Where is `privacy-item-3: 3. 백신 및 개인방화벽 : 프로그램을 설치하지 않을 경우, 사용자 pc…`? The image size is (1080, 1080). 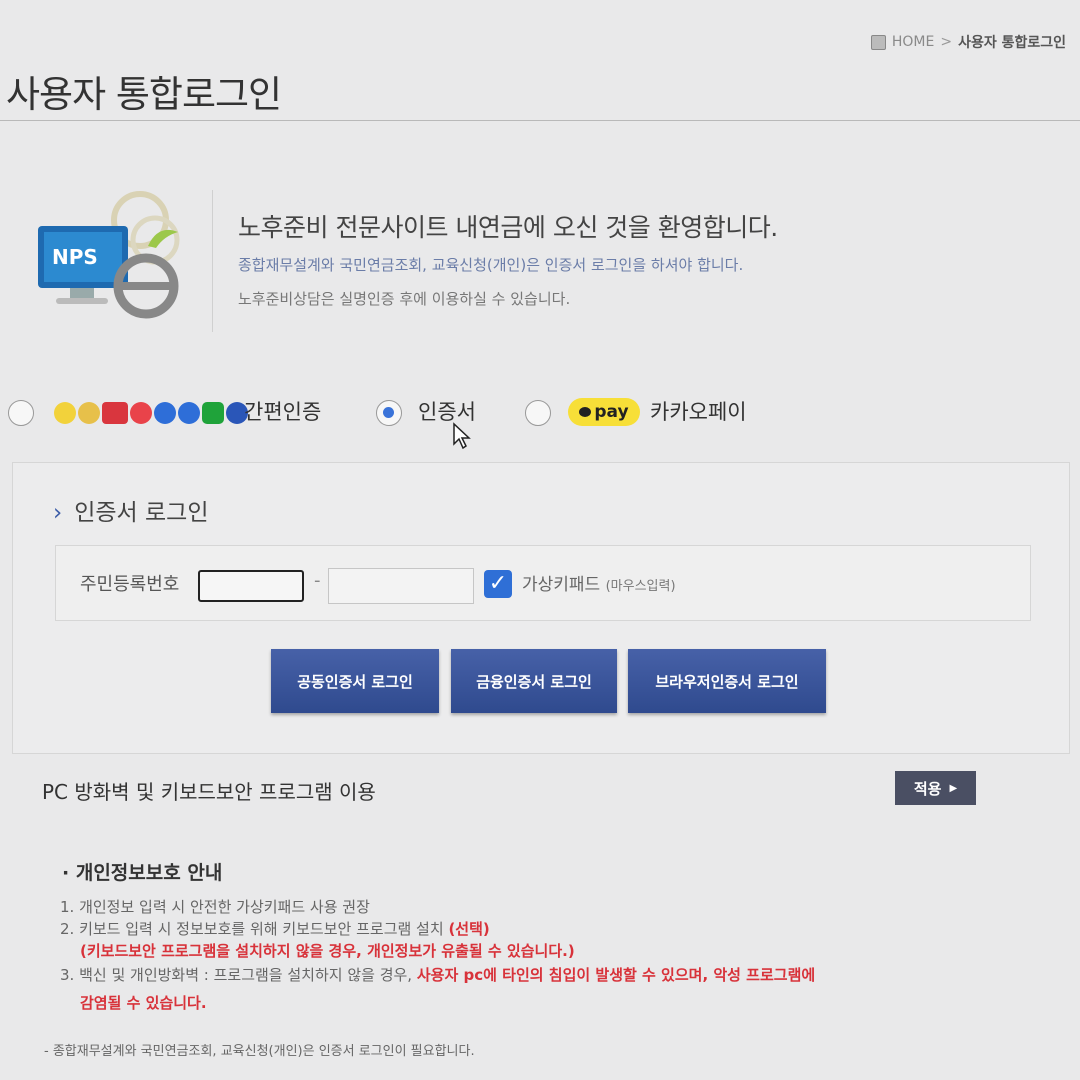 privacy-item-3: 3. 백신 및 개인방화벽 : 프로그램을 설치하지 않을 경우, 사용자 pc… is located at coordinates (437, 974).